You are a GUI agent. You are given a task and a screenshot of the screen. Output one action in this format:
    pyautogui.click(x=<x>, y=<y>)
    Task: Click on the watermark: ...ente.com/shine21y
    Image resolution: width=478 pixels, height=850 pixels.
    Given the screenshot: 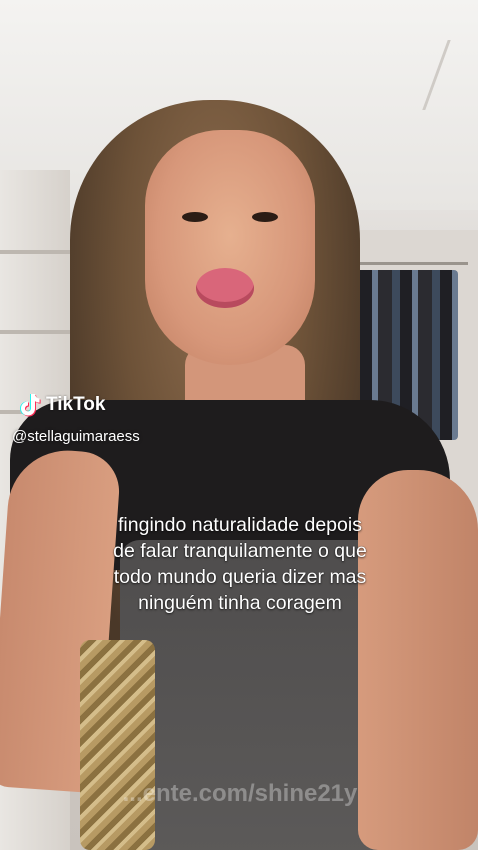 What is the action you would take?
    pyautogui.click(x=240, y=793)
    